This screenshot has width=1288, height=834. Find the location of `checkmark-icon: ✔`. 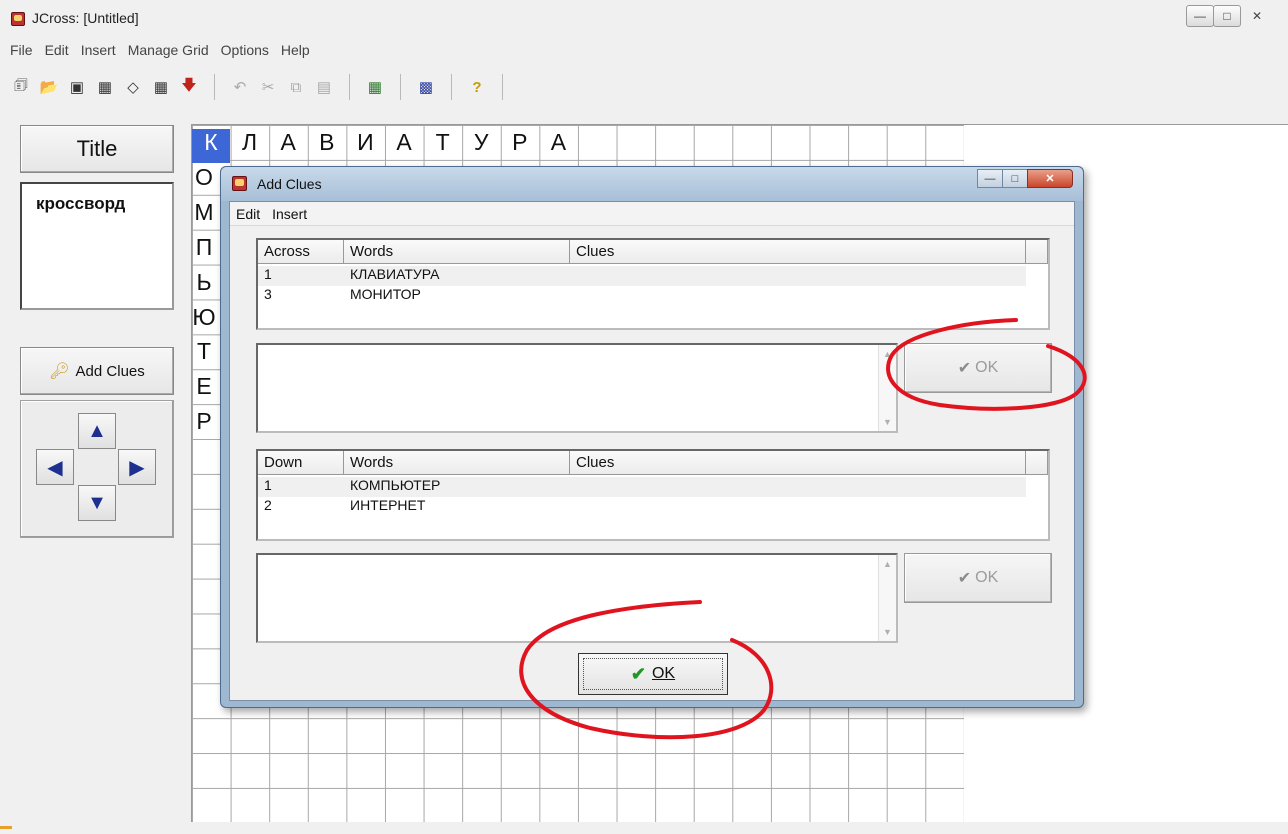

checkmark-icon: ✔ is located at coordinates (964, 578).